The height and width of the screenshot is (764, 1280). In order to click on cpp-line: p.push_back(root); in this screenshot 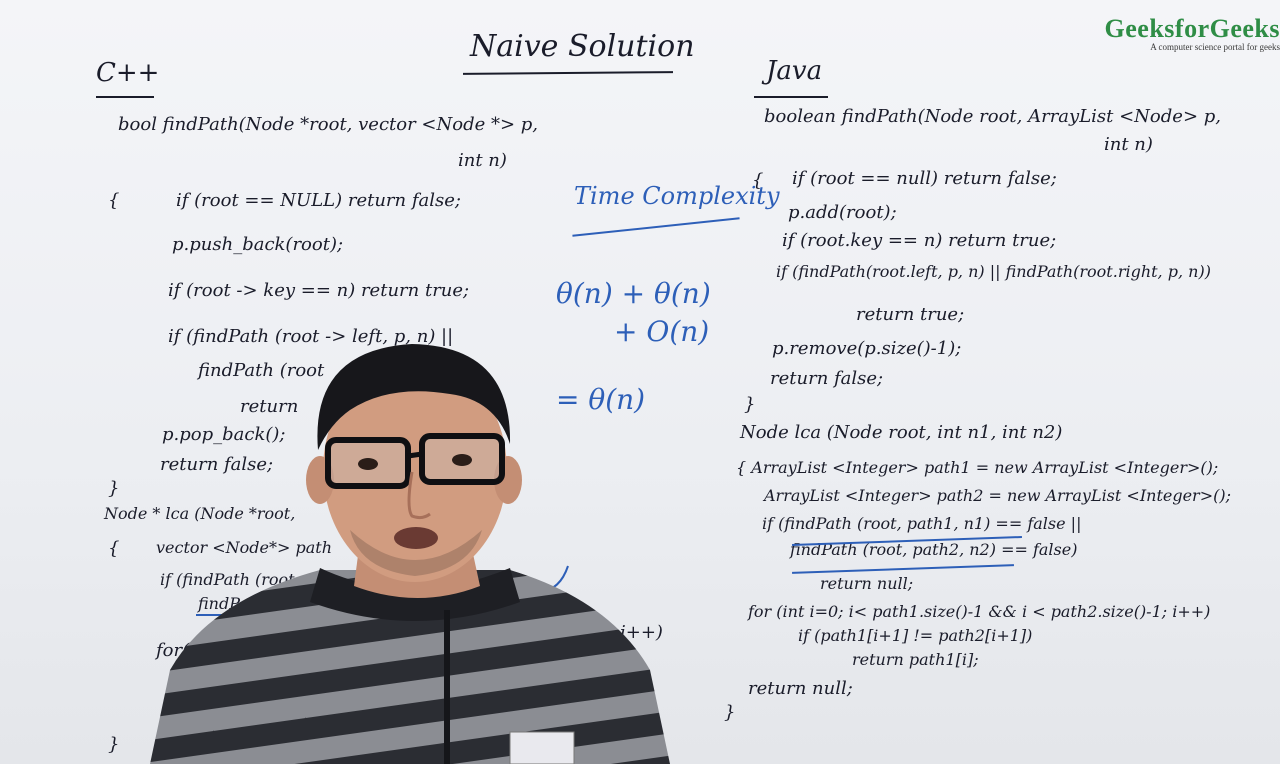, I will do `click(258, 244)`.